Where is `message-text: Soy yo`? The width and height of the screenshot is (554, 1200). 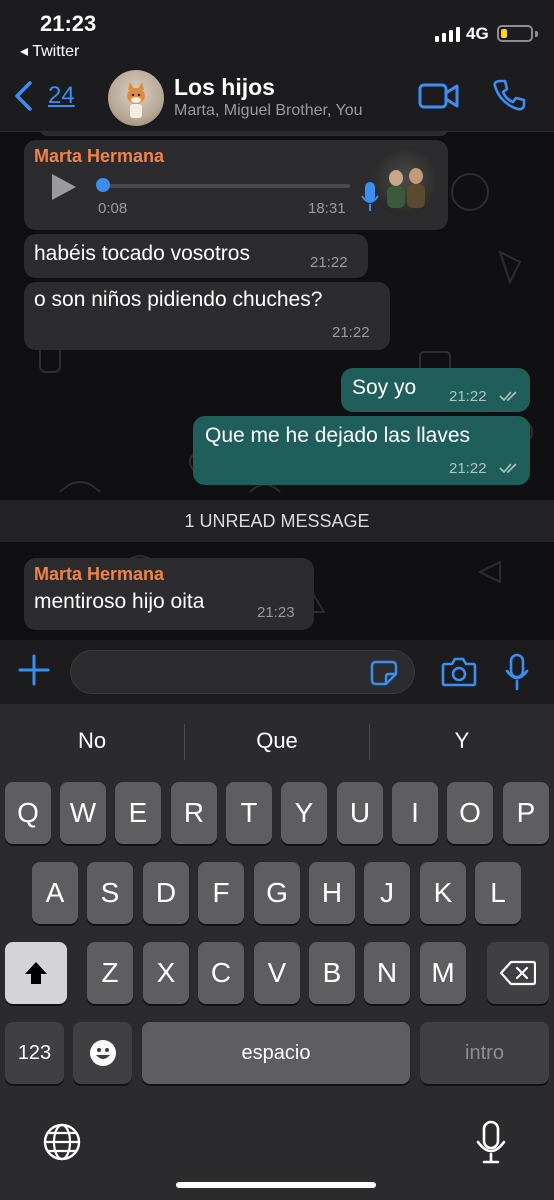 message-text: Soy yo is located at coordinates (384, 387).